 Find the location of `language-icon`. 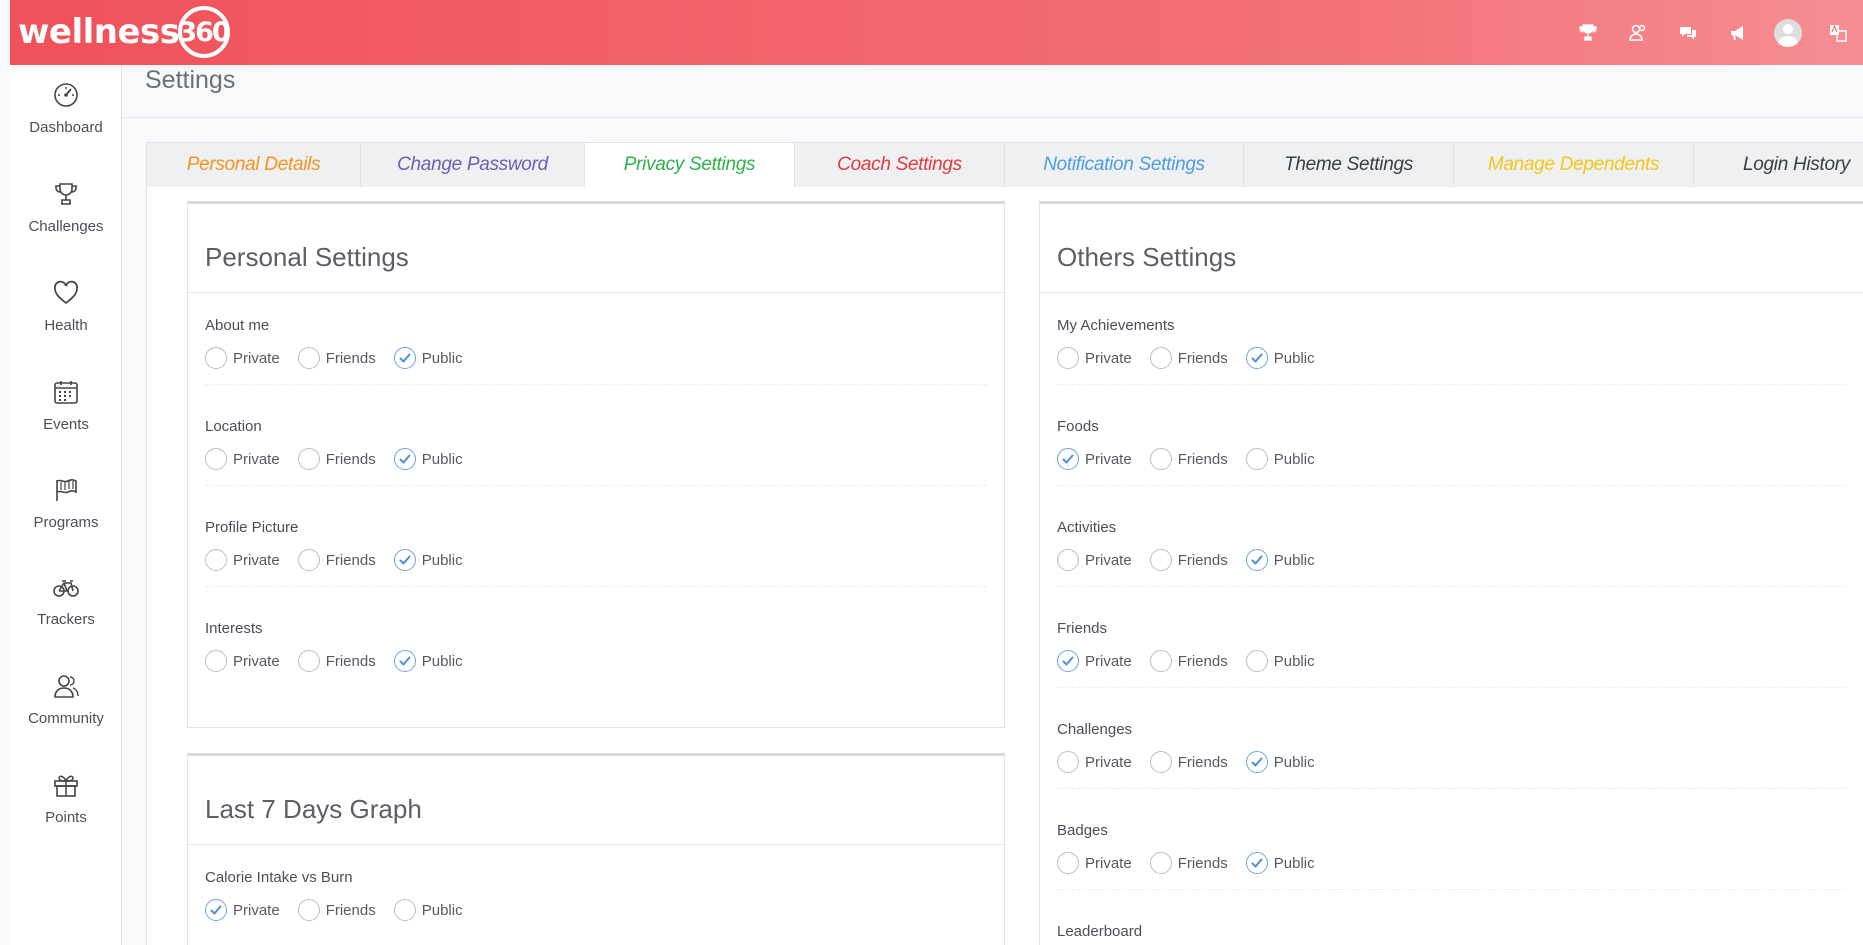

language-icon is located at coordinates (1838, 32).